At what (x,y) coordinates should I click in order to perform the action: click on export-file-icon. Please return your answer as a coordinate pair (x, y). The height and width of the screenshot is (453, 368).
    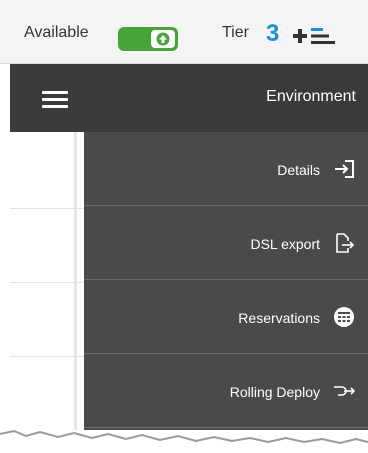
    Looking at the image, I should click on (344, 243).